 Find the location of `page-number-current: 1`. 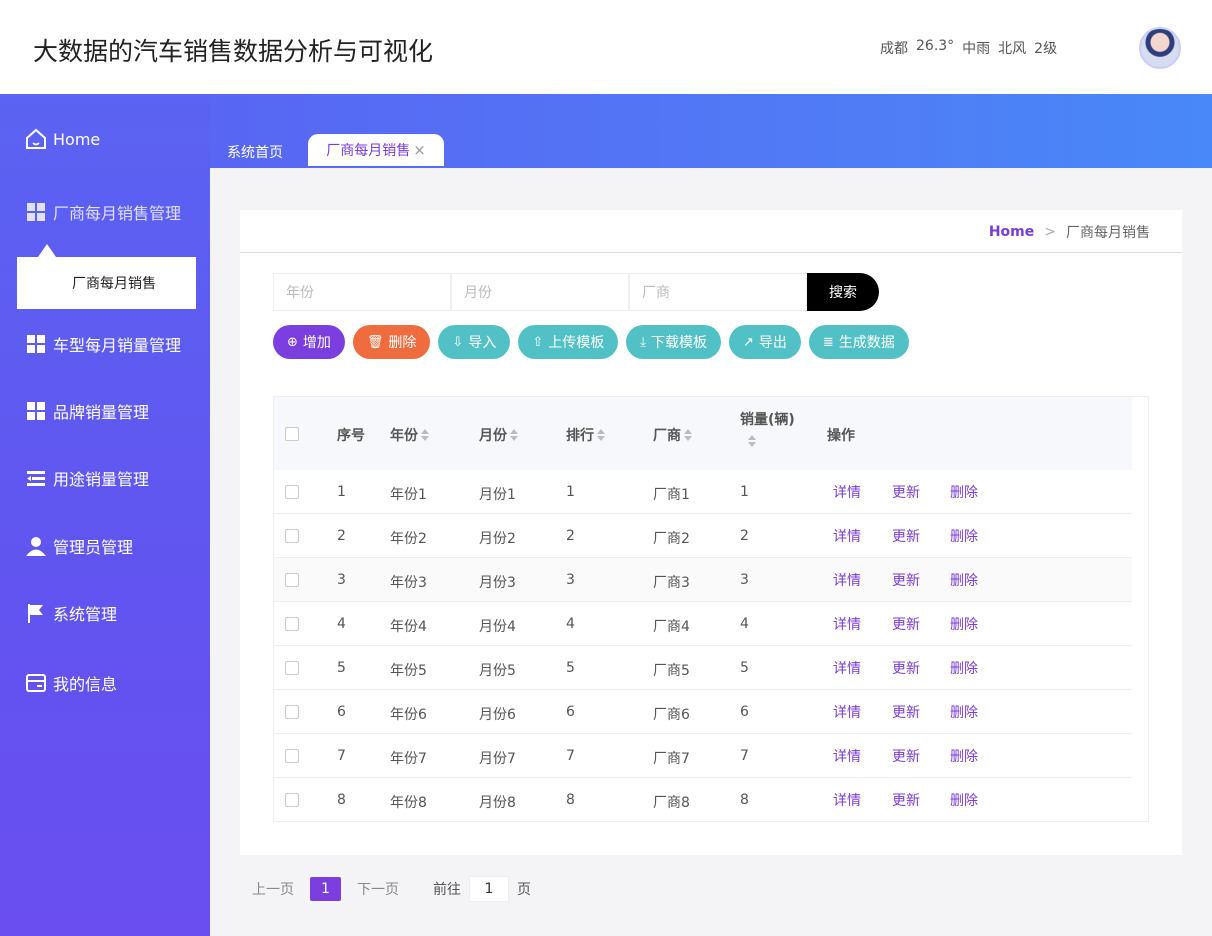

page-number-current: 1 is located at coordinates (325, 889).